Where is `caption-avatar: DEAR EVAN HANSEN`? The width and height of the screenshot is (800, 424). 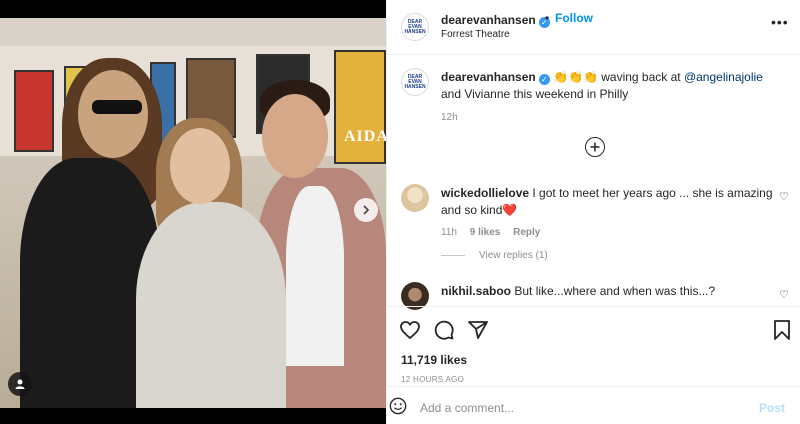 caption-avatar: DEAR EVAN HANSEN is located at coordinates (415, 82).